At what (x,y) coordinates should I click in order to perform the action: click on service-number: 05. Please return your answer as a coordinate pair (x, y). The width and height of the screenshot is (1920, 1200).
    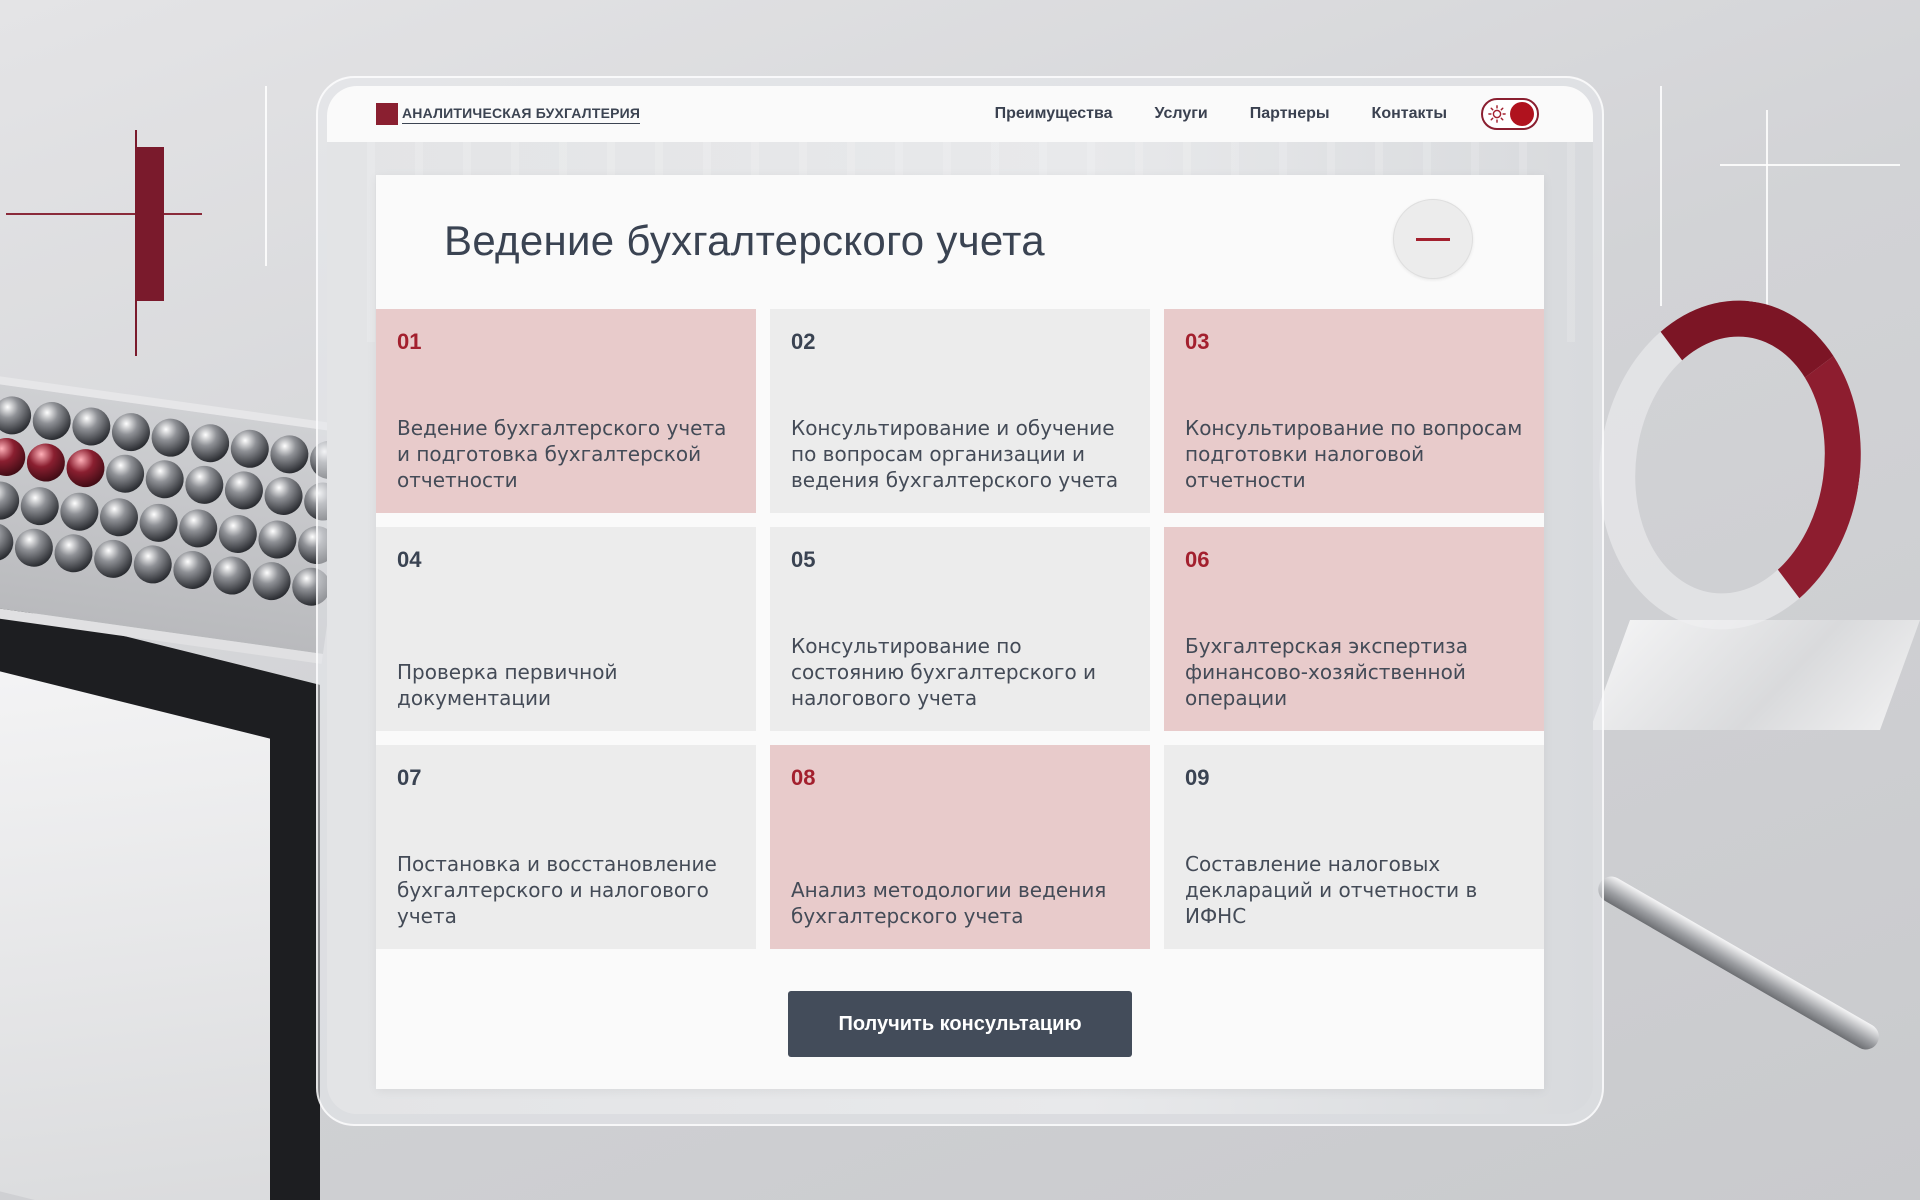
    Looking at the image, I should click on (803, 559).